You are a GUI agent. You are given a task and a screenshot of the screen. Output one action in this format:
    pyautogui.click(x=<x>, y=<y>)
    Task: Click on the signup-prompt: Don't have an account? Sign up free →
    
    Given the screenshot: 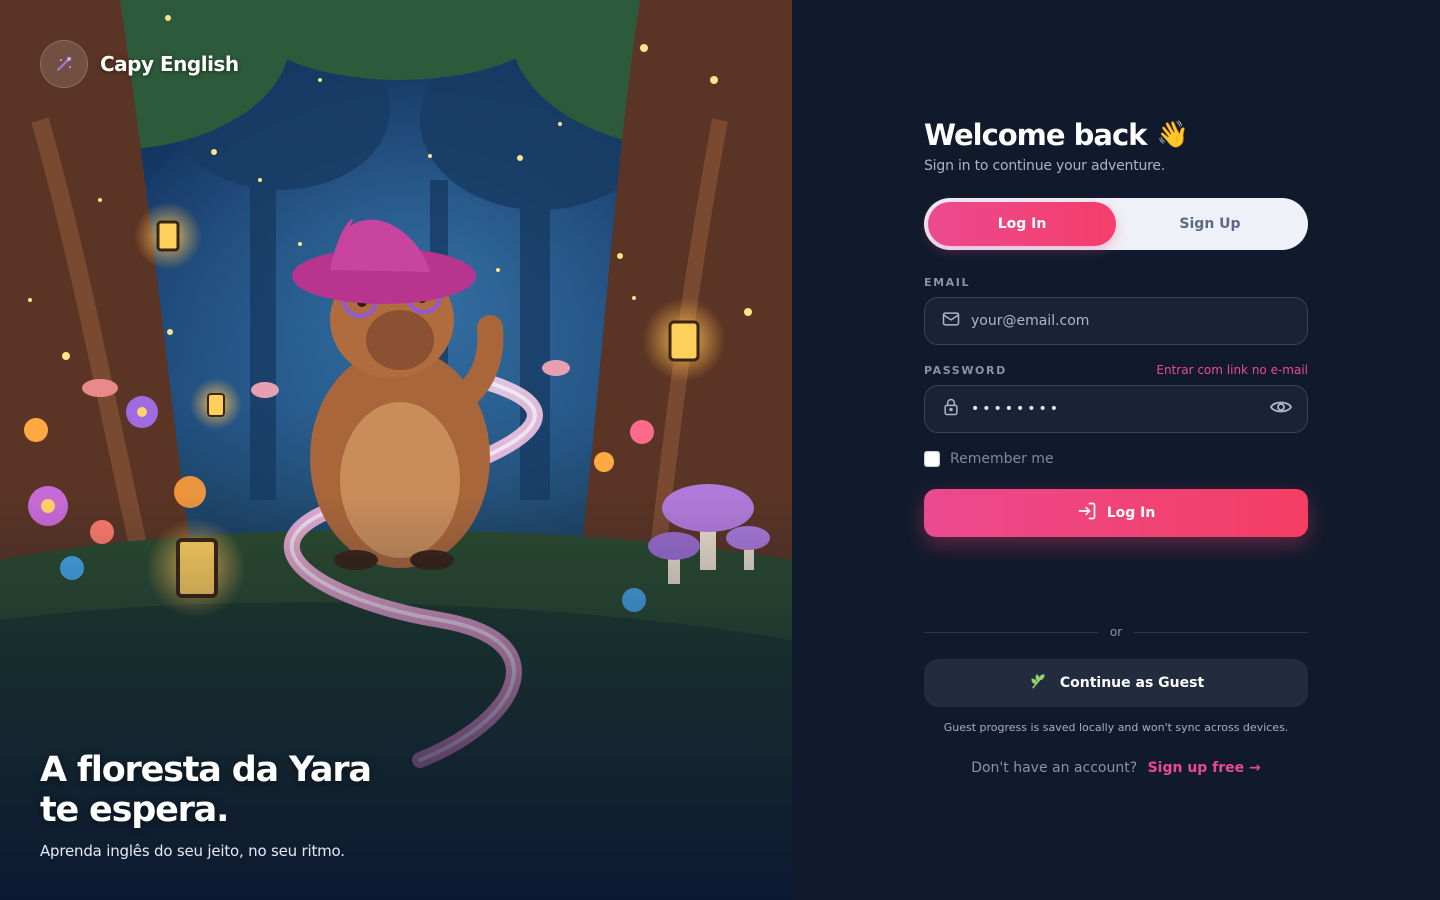 What is the action you would take?
    pyautogui.click(x=1116, y=768)
    